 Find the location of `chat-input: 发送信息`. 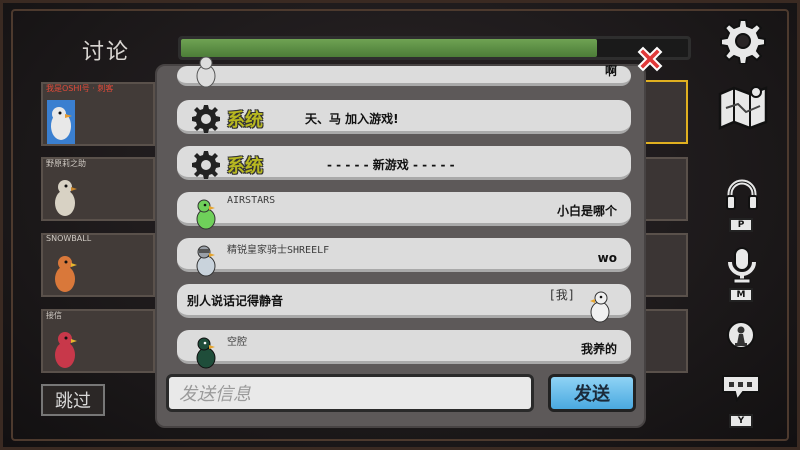

chat-input: 发送信息 is located at coordinates (350, 393).